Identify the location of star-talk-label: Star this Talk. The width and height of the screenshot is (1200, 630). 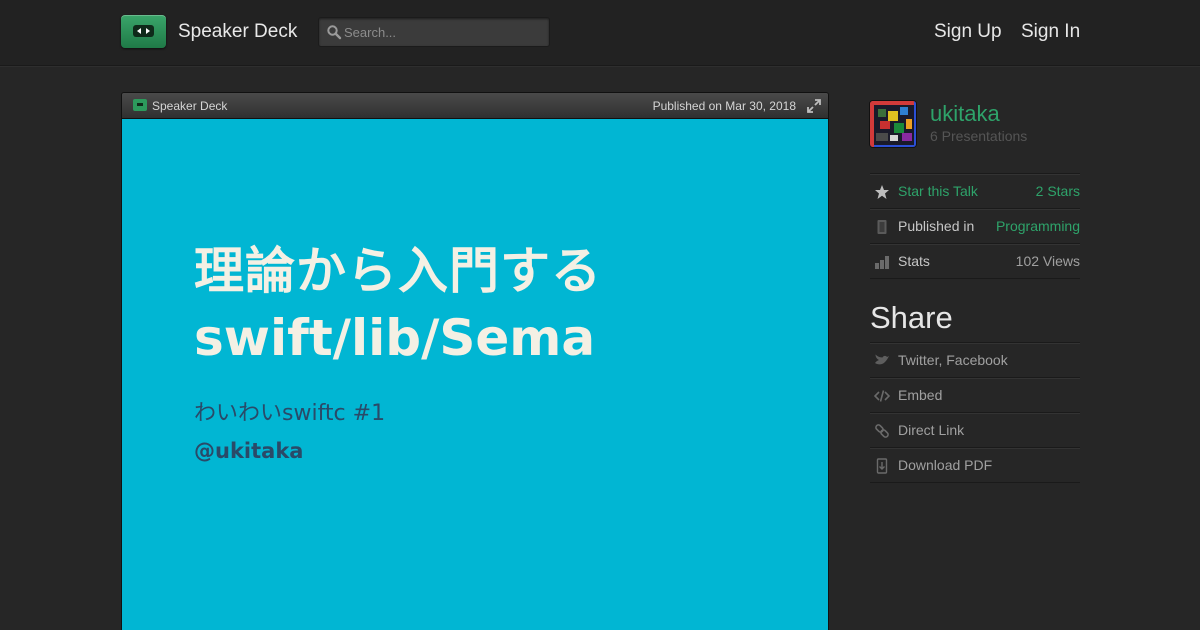
(938, 191).